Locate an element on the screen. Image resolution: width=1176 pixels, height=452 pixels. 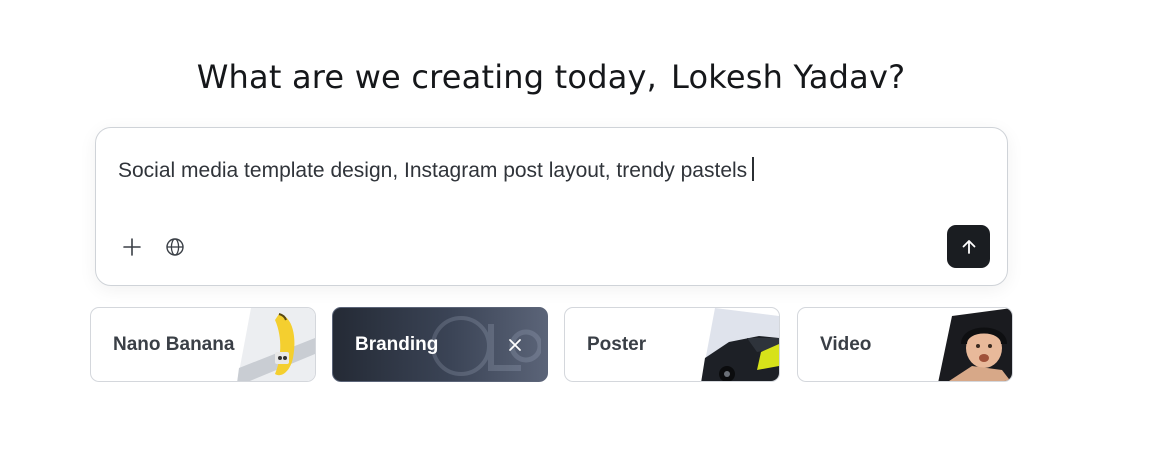
mode-card-nano-banana: Nano Banana is located at coordinates (203, 344).